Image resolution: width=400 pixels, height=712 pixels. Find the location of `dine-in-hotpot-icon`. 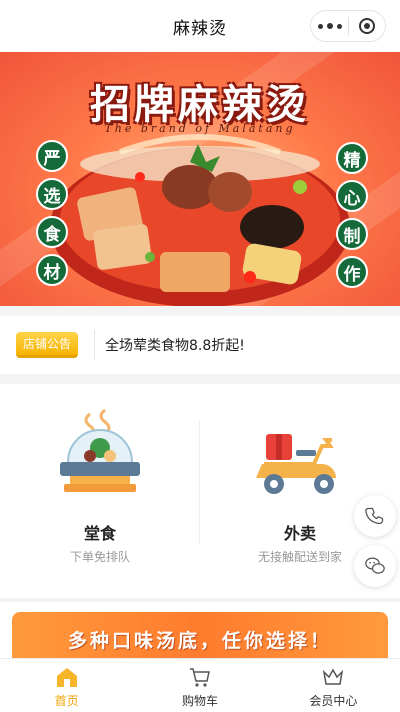

dine-in-hotpot-icon is located at coordinates (100, 450).